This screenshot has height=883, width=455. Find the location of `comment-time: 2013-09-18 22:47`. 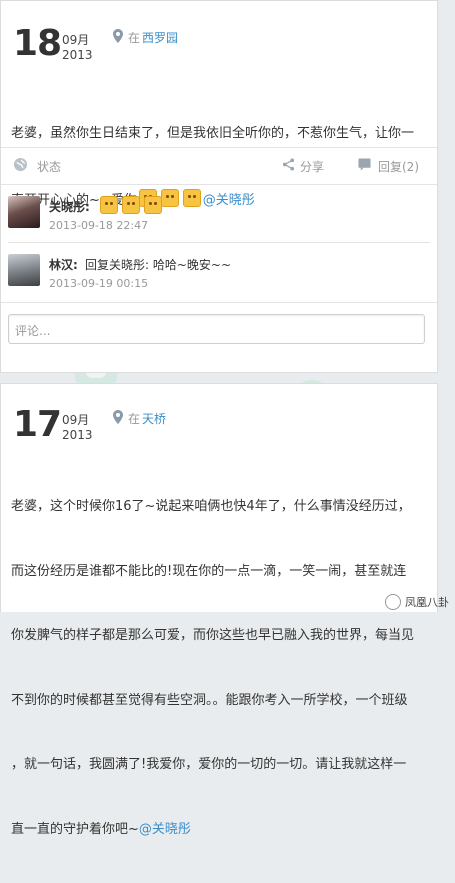

comment-time: 2013-09-18 22:47 is located at coordinates (99, 225).